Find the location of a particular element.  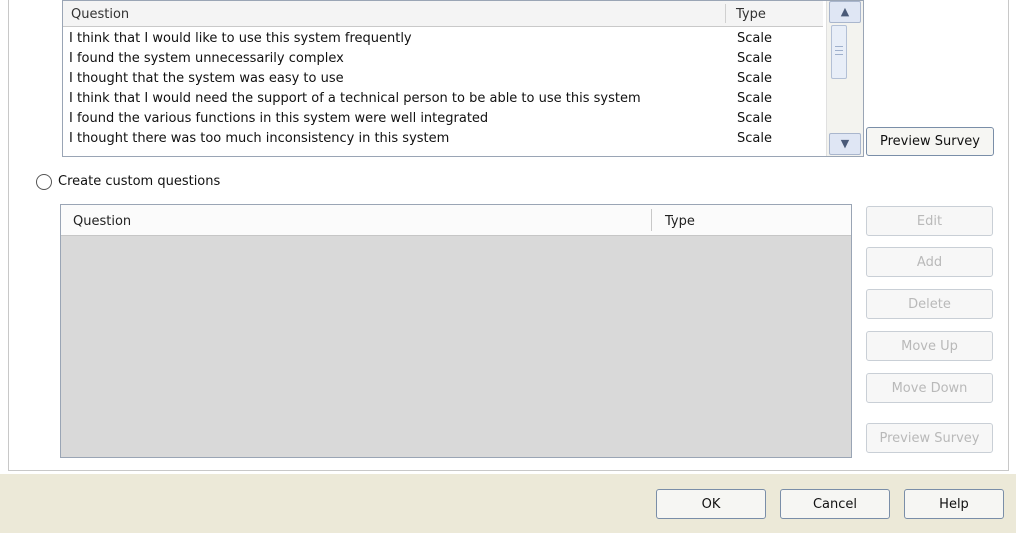

vertical-scrollbar: ▲ ▼ is located at coordinates (844, 78).